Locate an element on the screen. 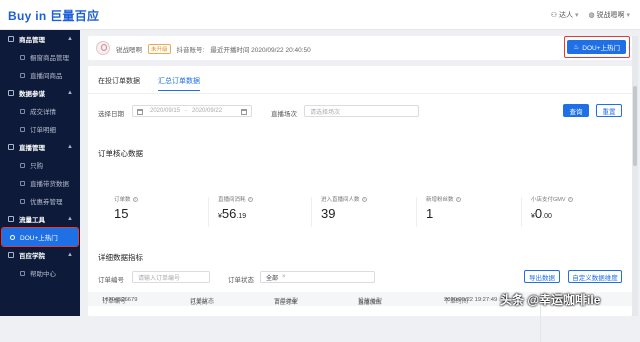  metric-gmv: 小店支付GMV? ¥0.00 is located at coordinates (581, 208).